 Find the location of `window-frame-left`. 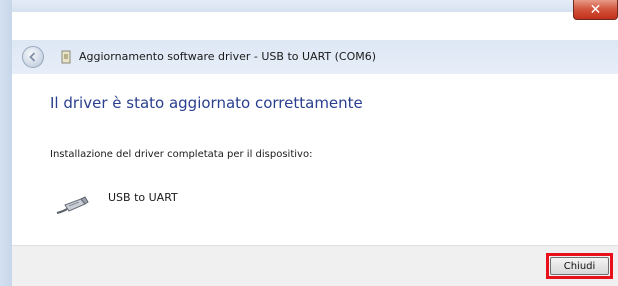

window-frame-left is located at coordinates (6, 143).